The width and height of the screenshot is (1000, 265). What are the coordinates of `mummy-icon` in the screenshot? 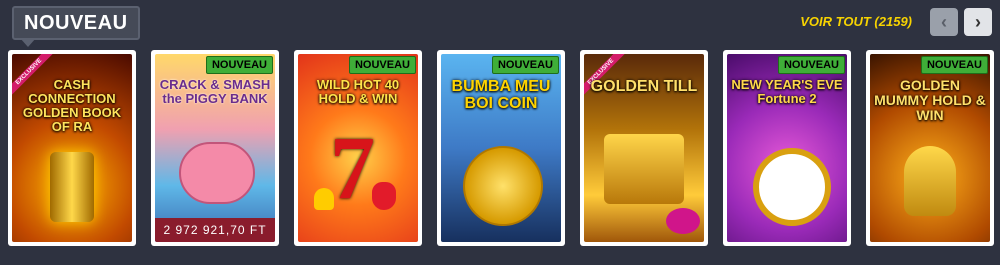 It's located at (930, 181).